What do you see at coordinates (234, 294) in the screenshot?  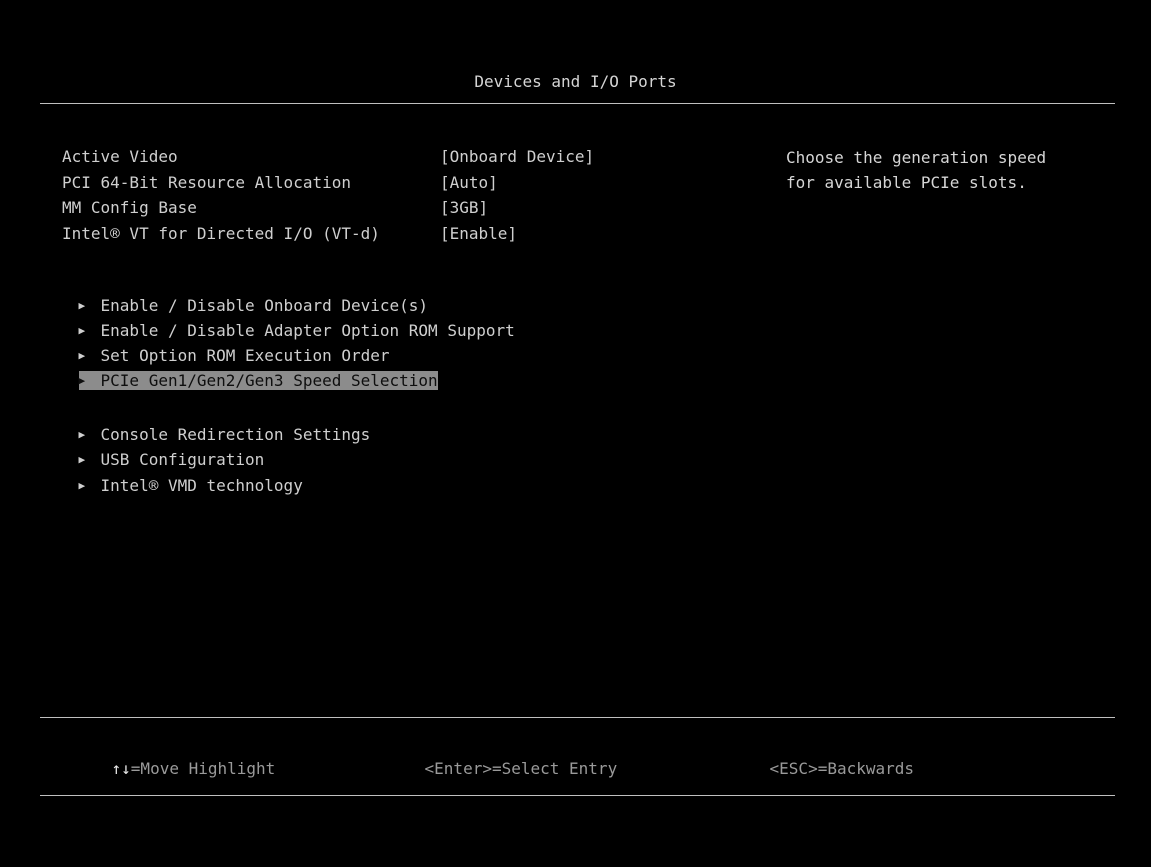 I see `submenu-onboard-devices: ▶ Enable / Disable Onboard Device(s)` at bounding box center [234, 294].